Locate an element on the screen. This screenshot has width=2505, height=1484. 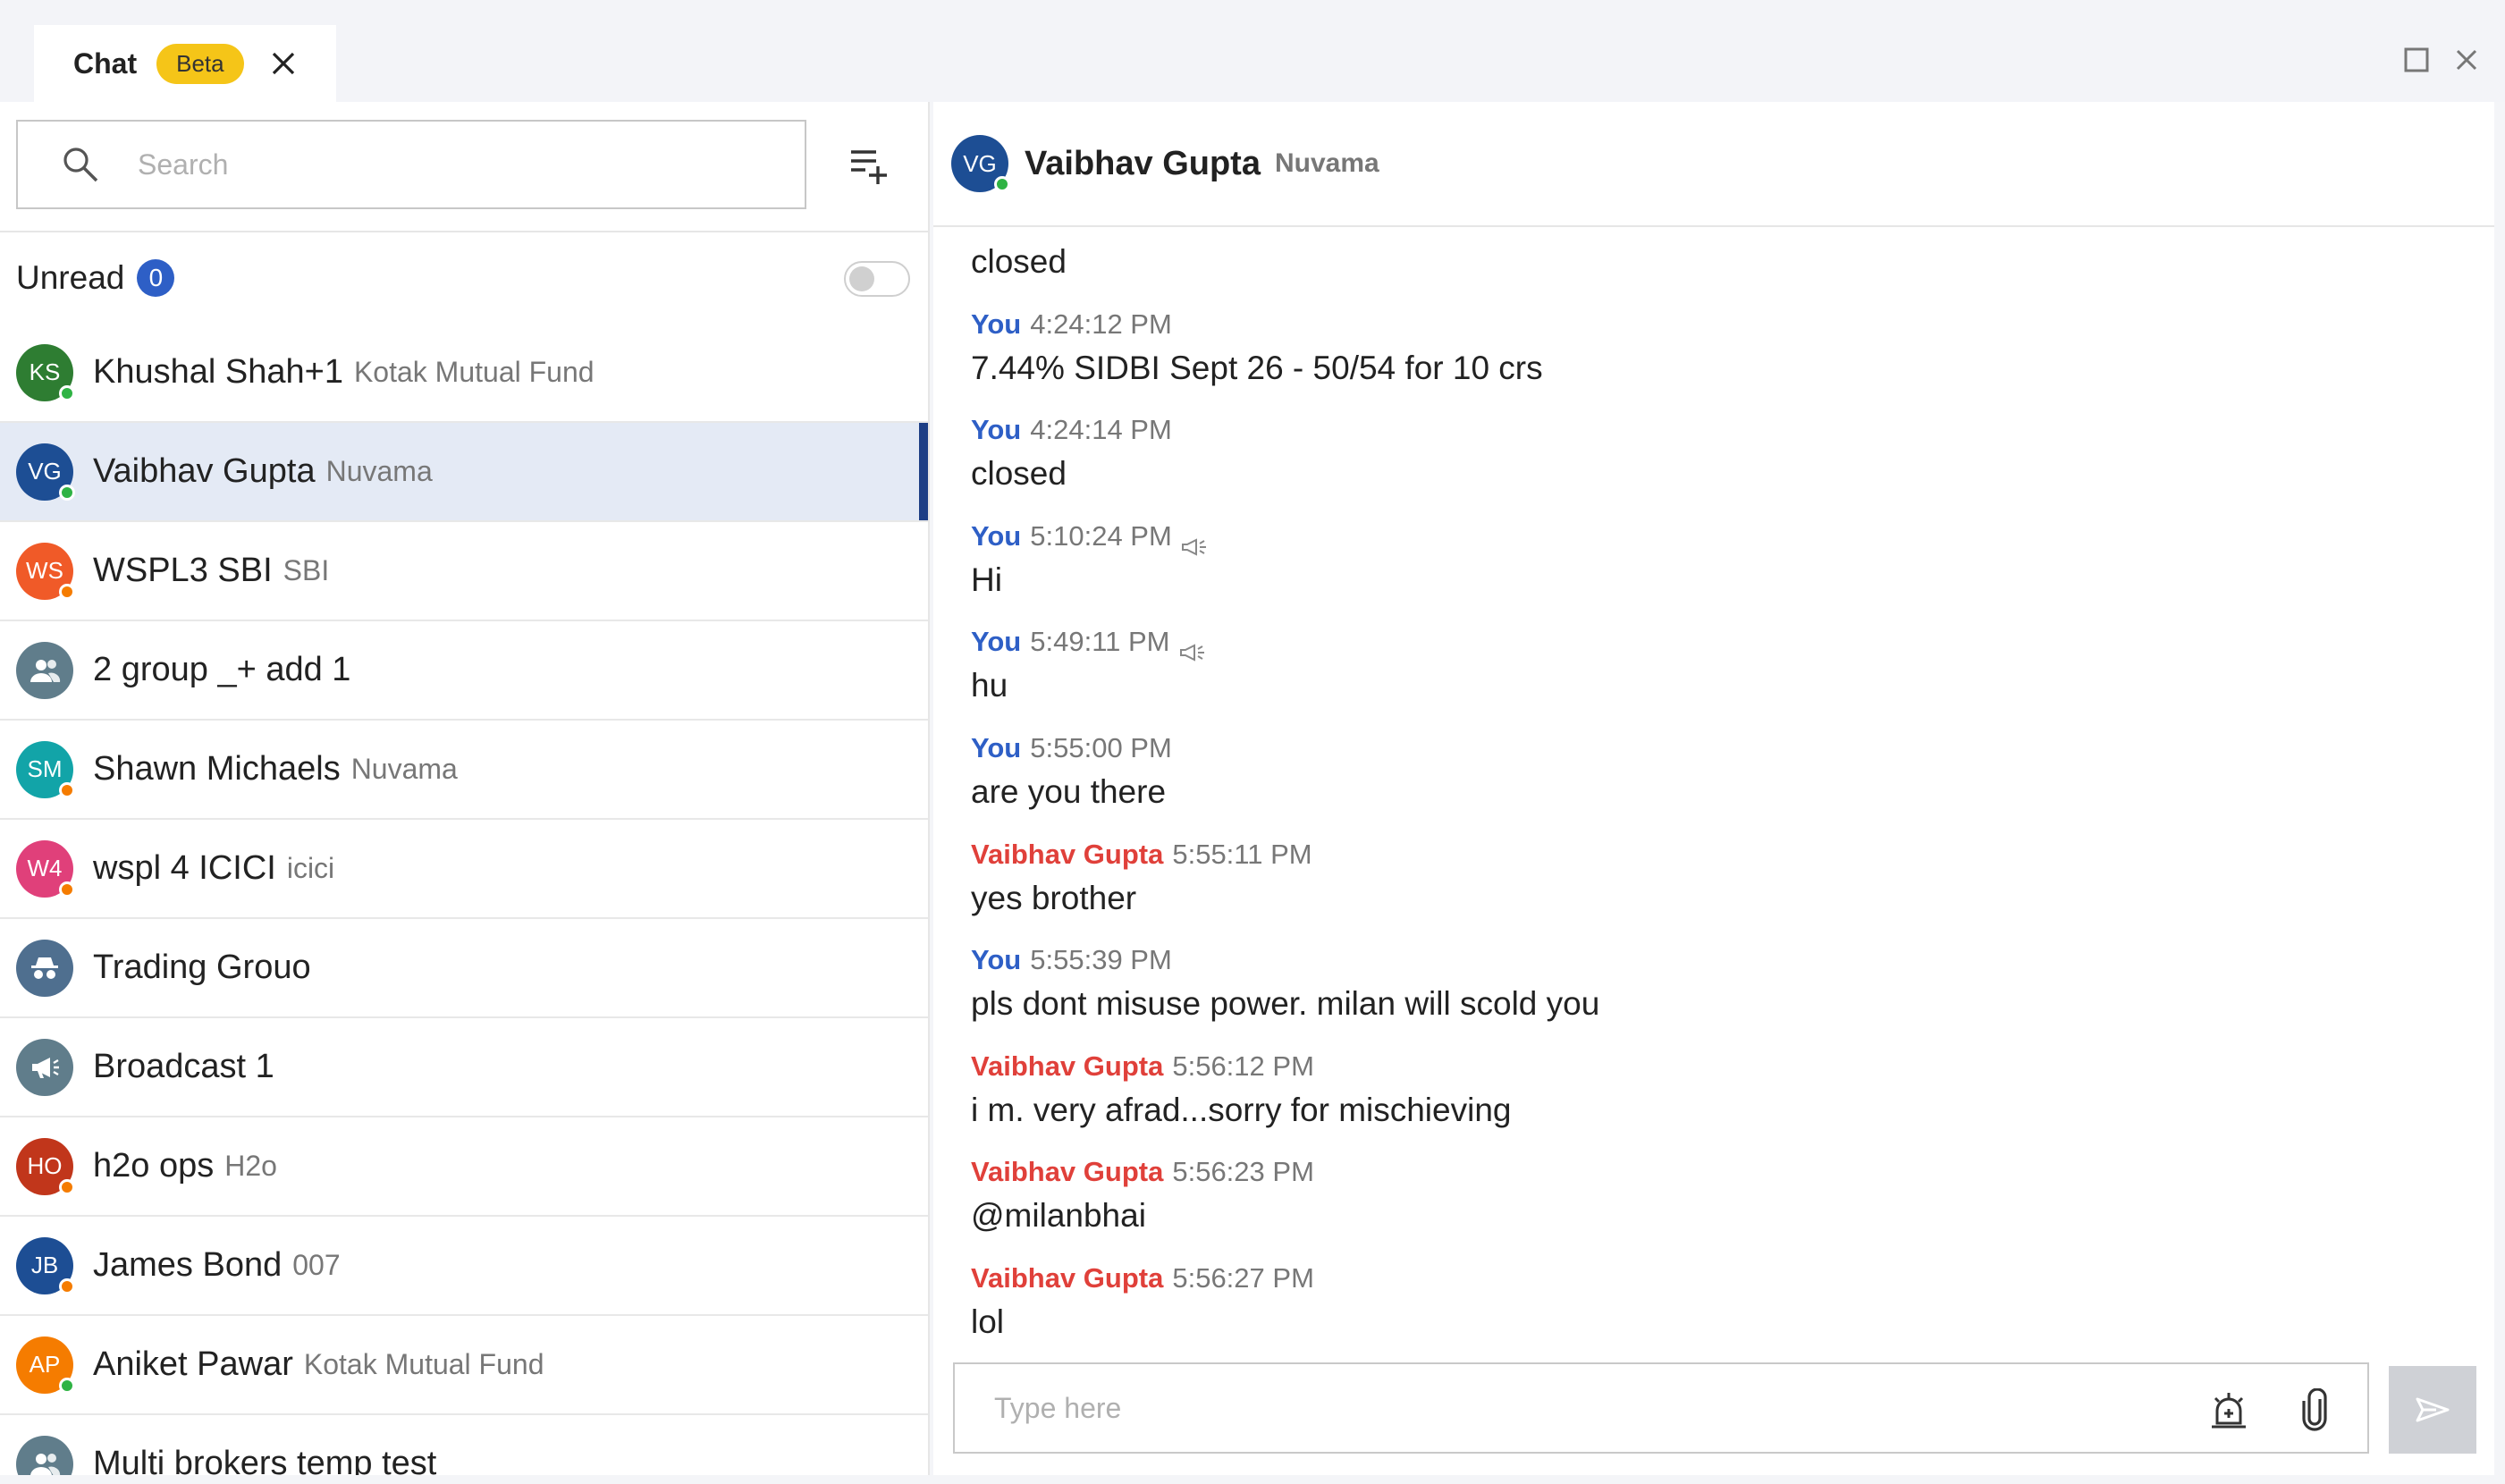
conversation-item: Broadcast 1 is located at coordinates (464, 1067).